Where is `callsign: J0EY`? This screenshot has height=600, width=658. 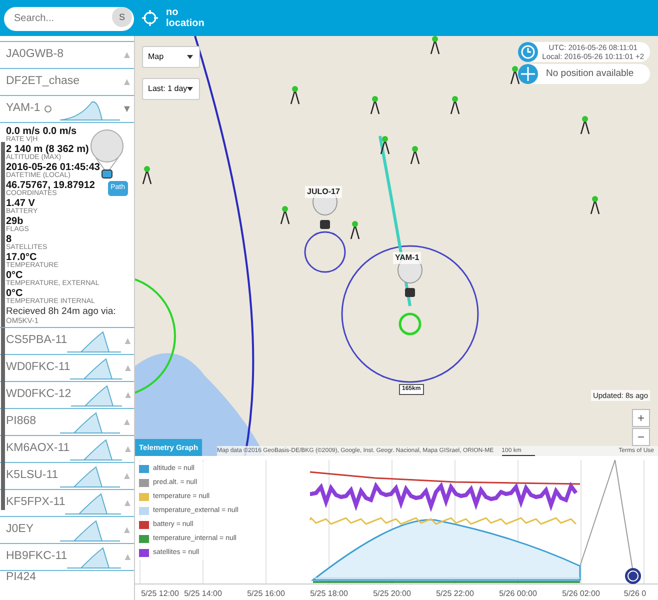 callsign: J0EY is located at coordinates (20, 530).